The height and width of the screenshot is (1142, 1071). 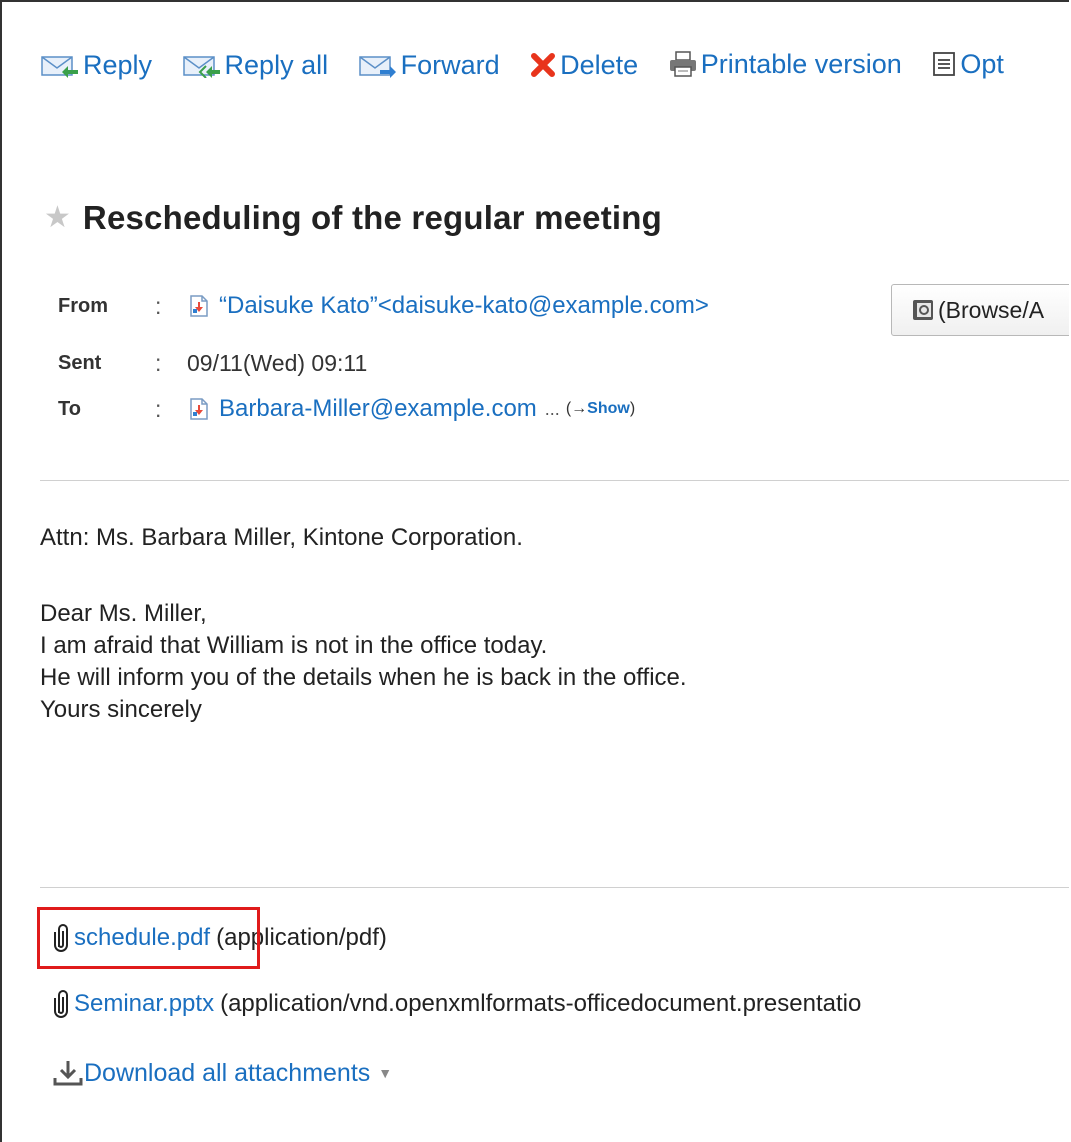 What do you see at coordinates (59, 67) in the screenshot?
I see `reply-icon` at bounding box center [59, 67].